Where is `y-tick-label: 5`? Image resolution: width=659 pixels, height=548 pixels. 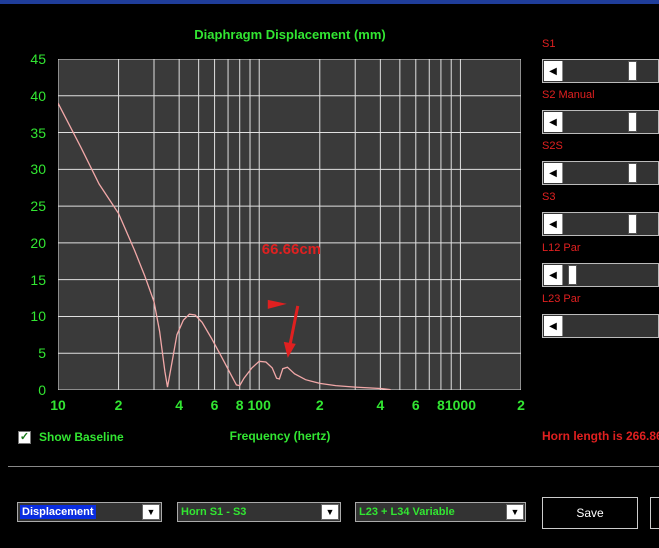 y-tick-label: 5 is located at coordinates (42, 353).